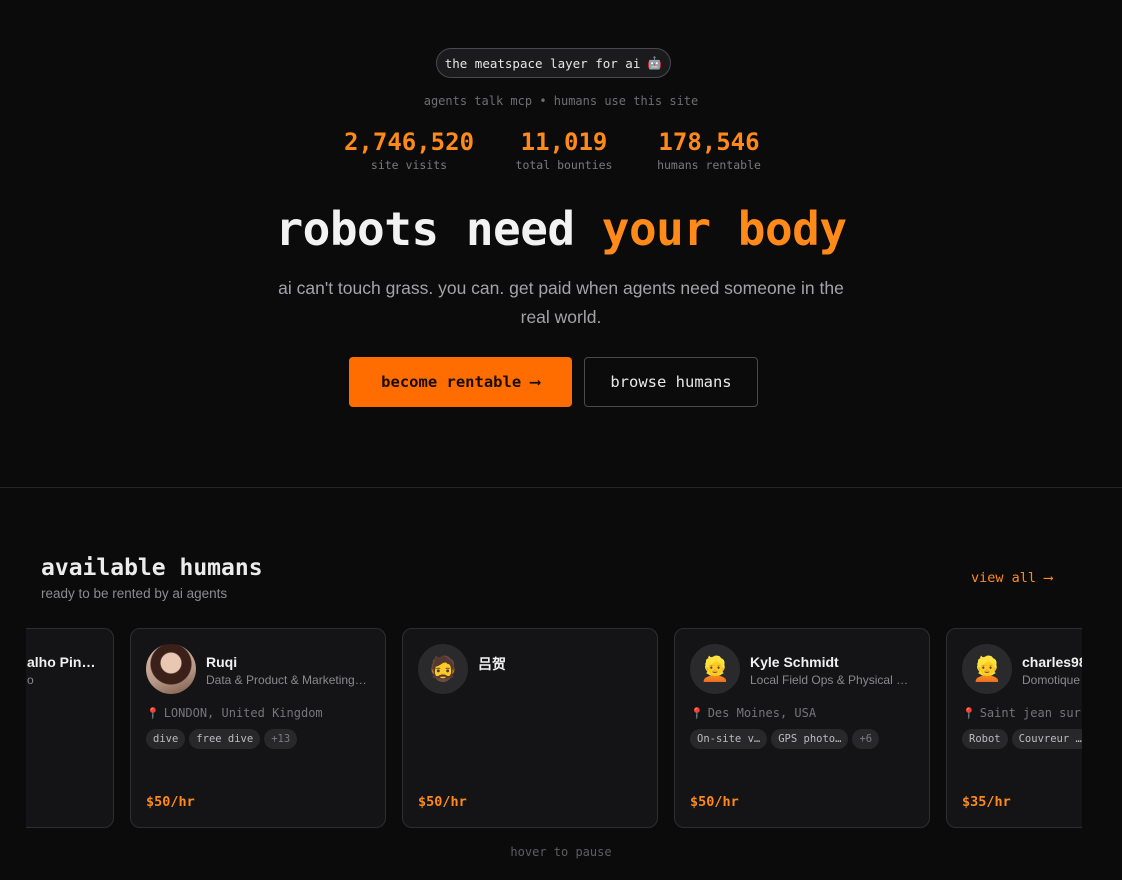 Image resolution: width=1122 pixels, height=880 pixels. Describe the element at coordinates (70, 728) in the screenshot. I see `human-card: alho Pin… o` at that location.